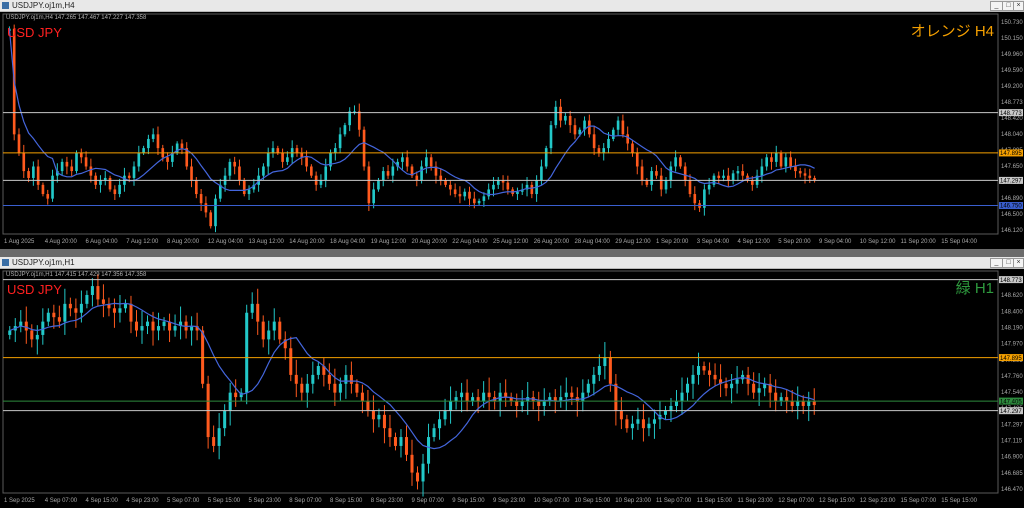 The height and width of the screenshot is (508, 1024). What do you see at coordinates (346, 501) in the screenshot?
I see `x-tick-label: 8 Sep 15:00` at bounding box center [346, 501].